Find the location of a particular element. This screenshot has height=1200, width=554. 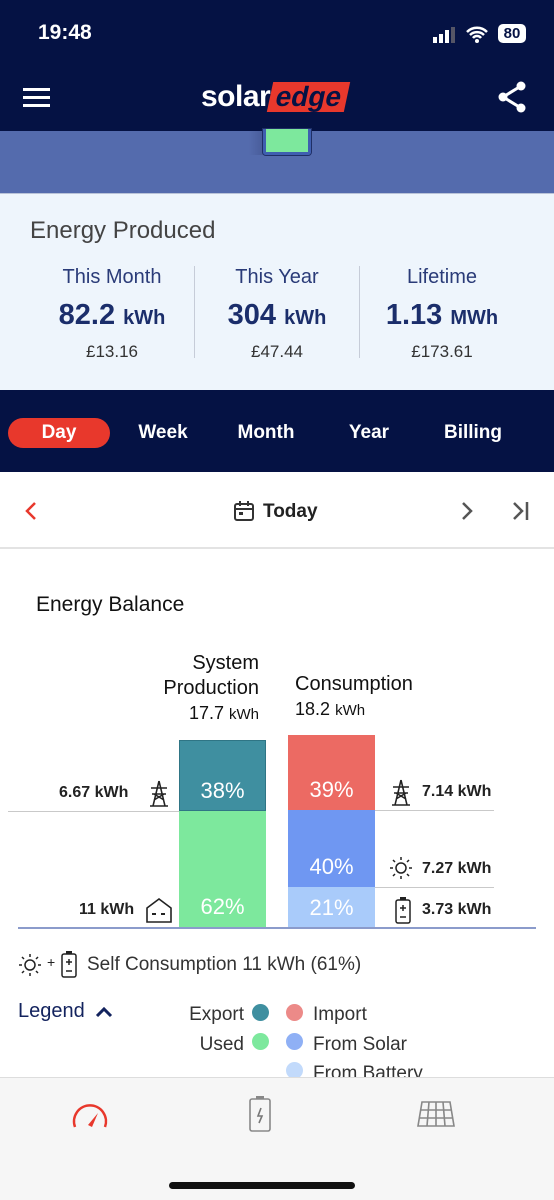

legend-import: Import is located at coordinates (340, 1014).